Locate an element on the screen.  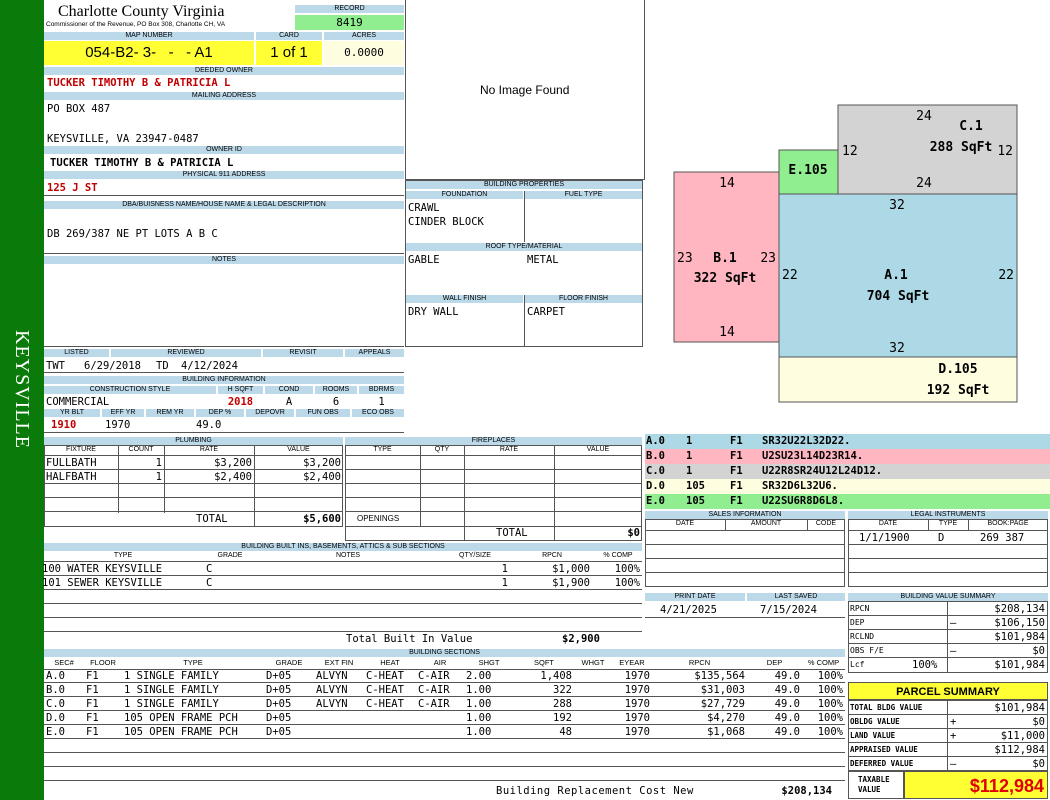
legend-n: 1 is located at coordinates (689, 441).